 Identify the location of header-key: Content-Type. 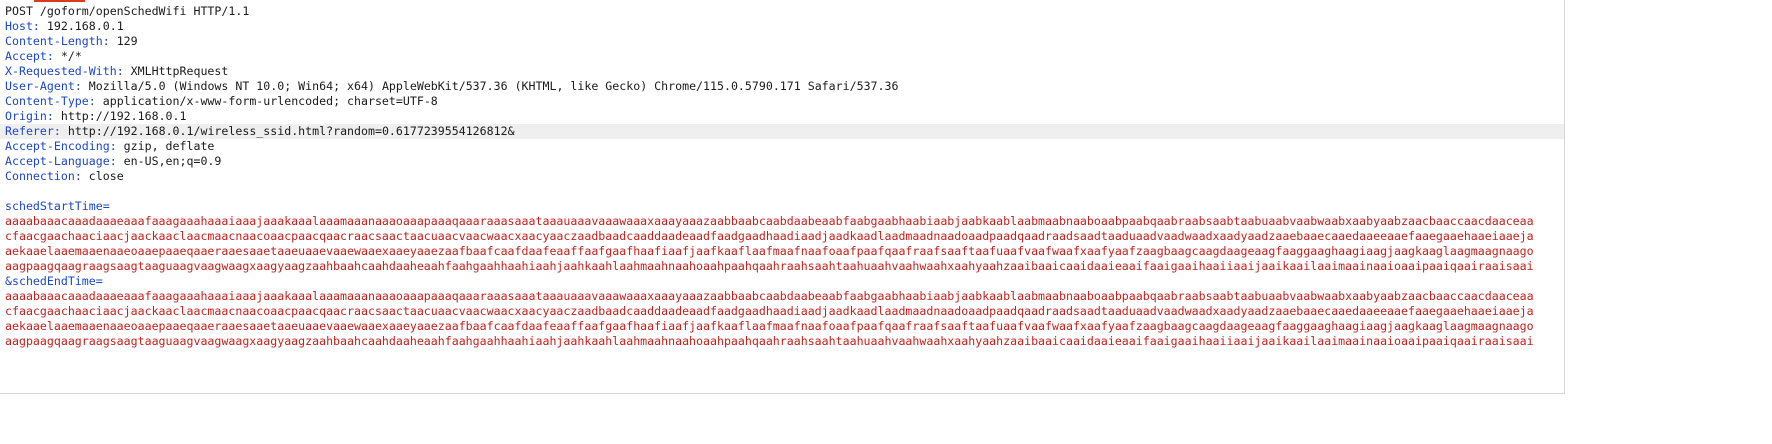
(47, 101).